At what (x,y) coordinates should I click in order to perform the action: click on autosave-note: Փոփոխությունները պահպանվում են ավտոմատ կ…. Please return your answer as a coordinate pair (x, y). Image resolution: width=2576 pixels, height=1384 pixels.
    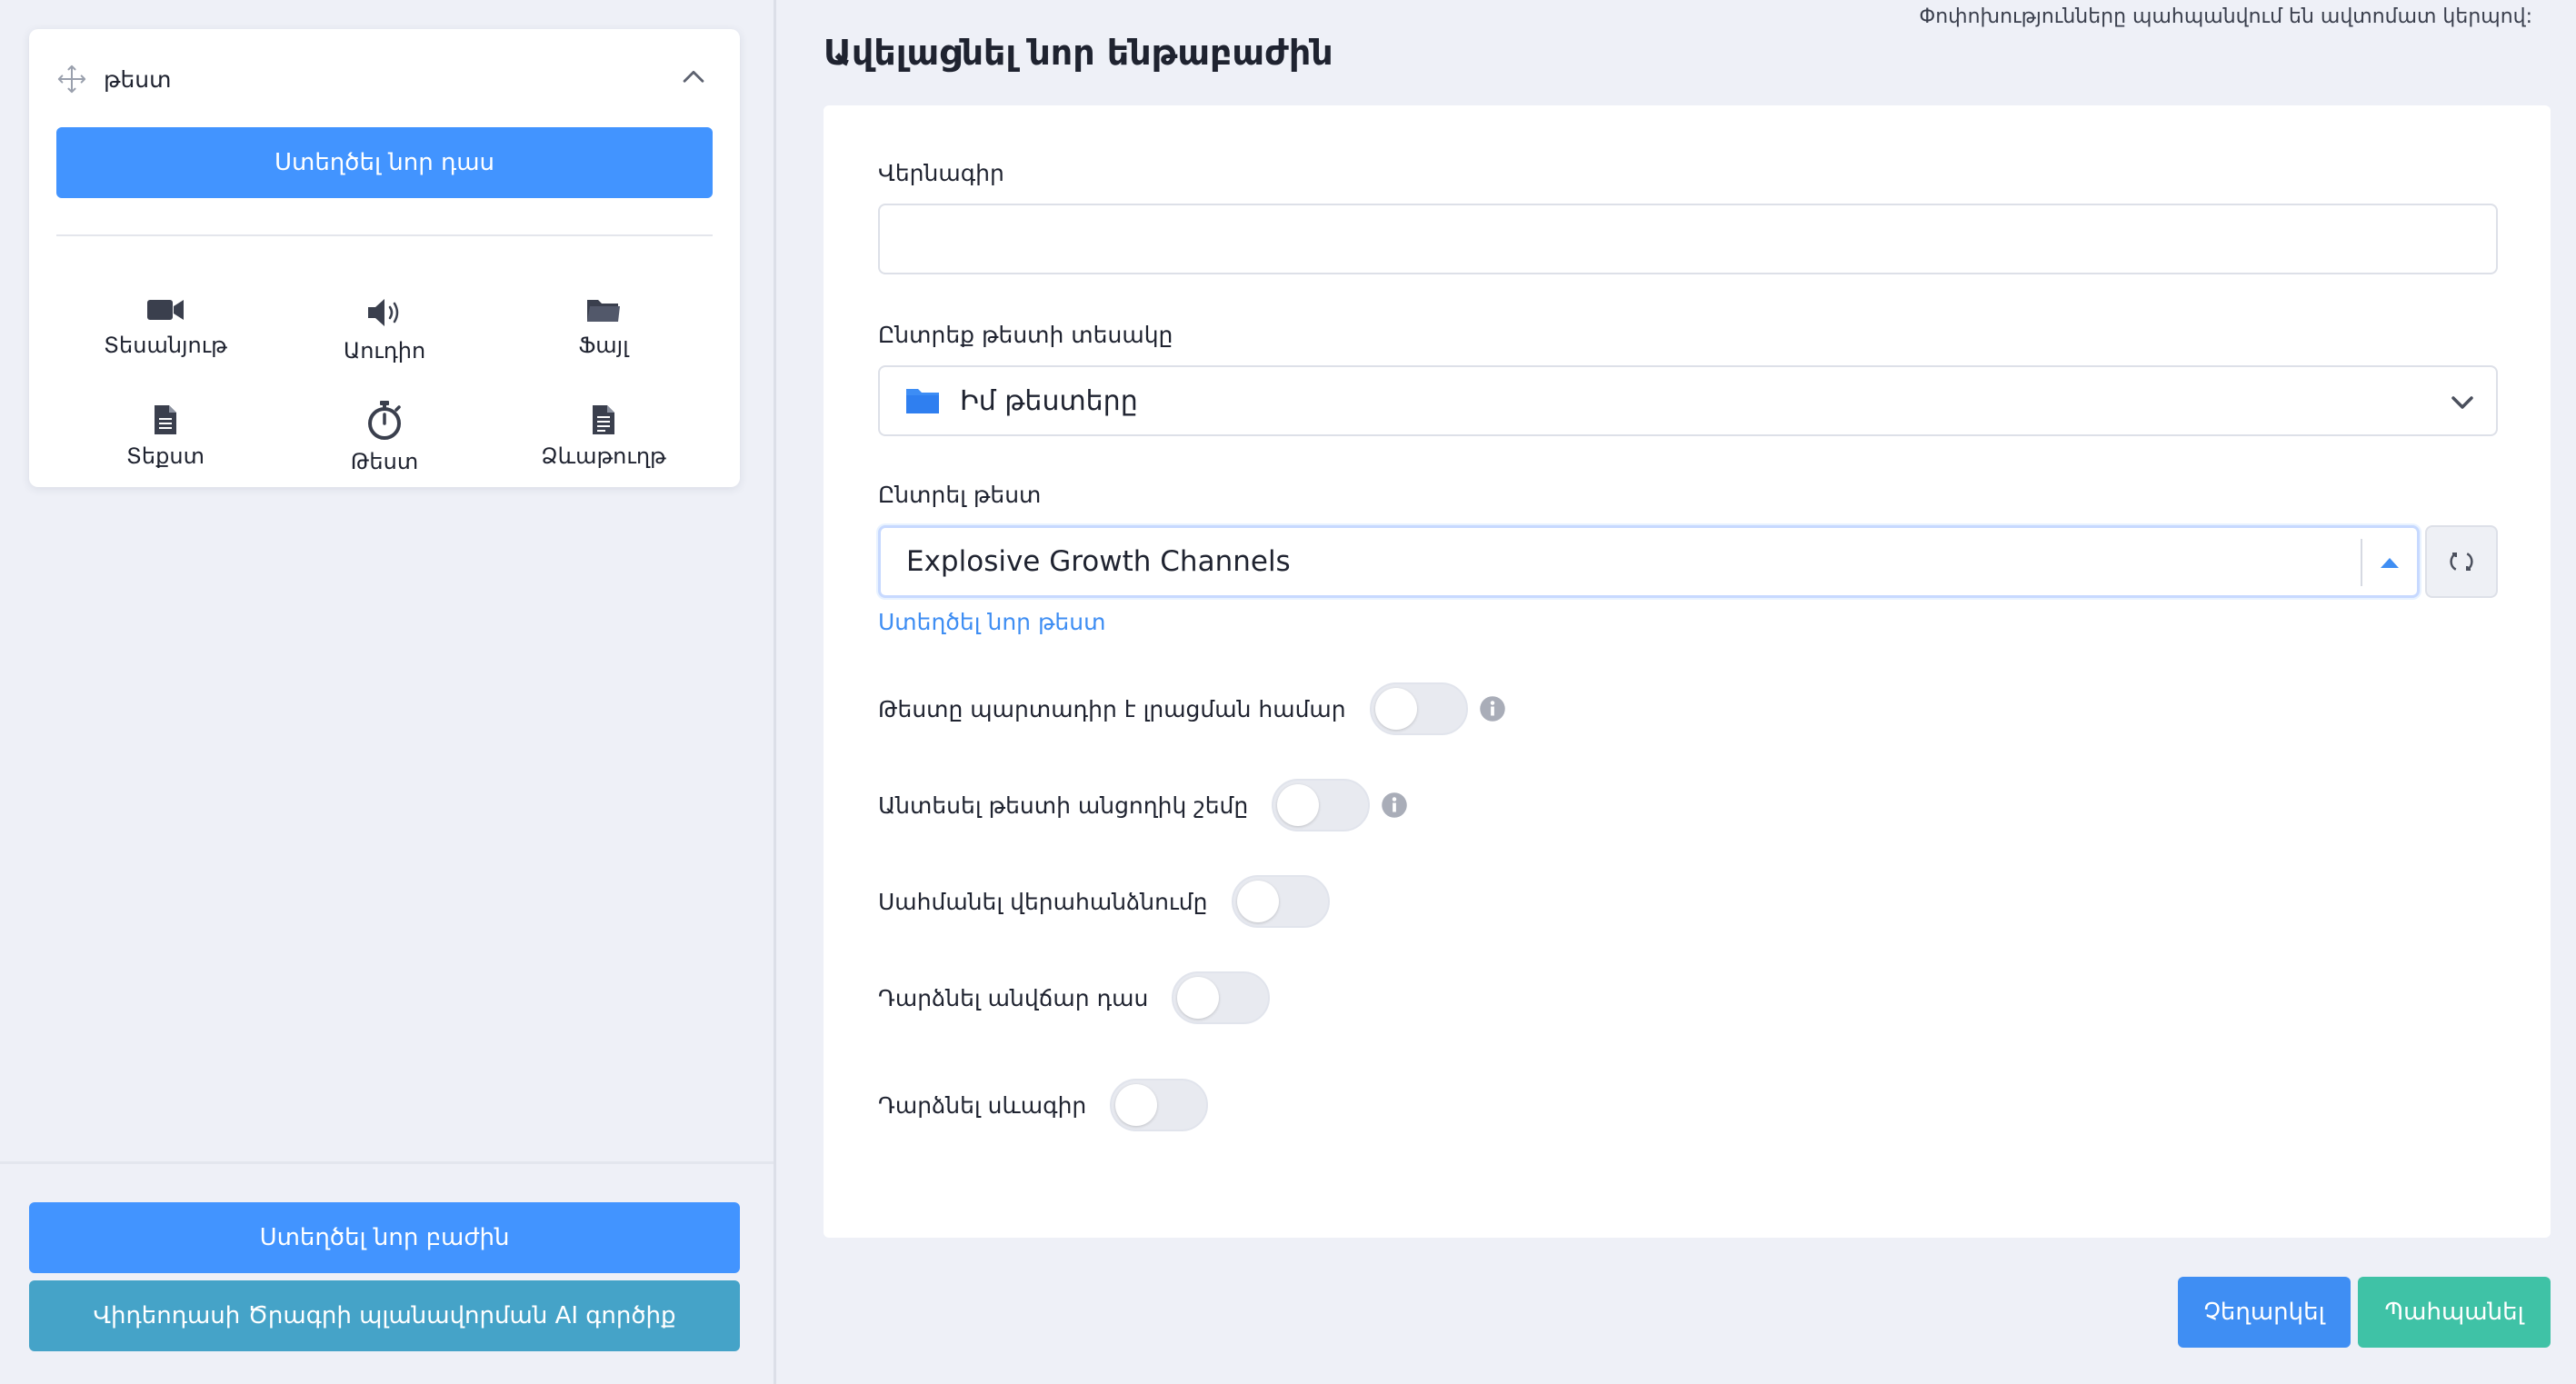
    Looking at the image, I should click on (2225, 17).